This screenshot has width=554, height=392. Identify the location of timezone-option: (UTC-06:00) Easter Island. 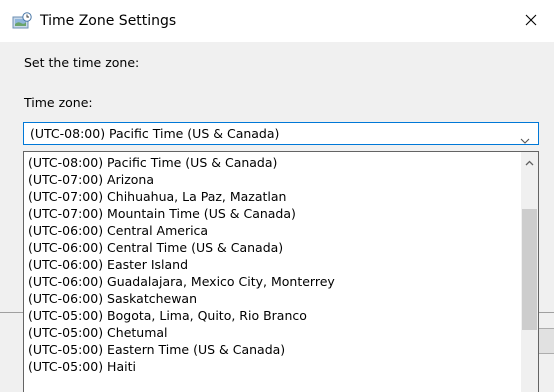
(108, 264).